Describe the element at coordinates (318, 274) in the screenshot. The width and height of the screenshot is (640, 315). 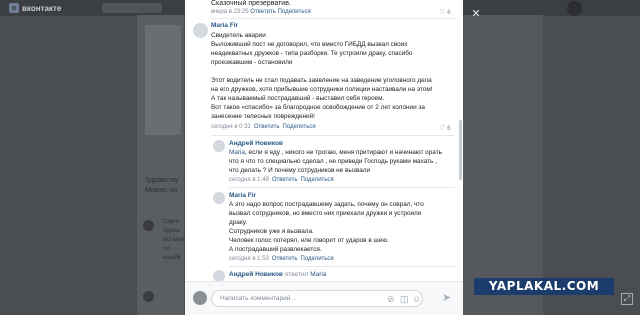
I see `reply-to-name: Maria` at that location.